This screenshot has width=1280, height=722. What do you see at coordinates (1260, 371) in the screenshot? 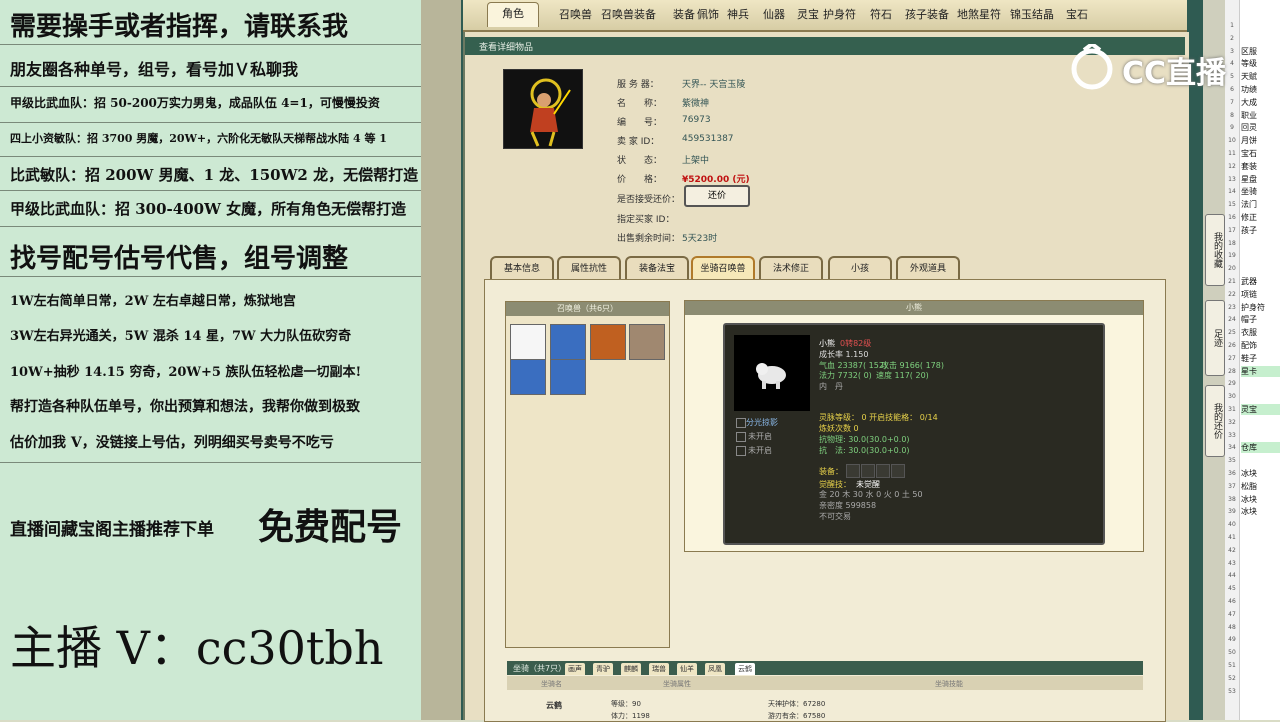
I see `sheet-cell: 星卡` at bounding box center [1260, 371].